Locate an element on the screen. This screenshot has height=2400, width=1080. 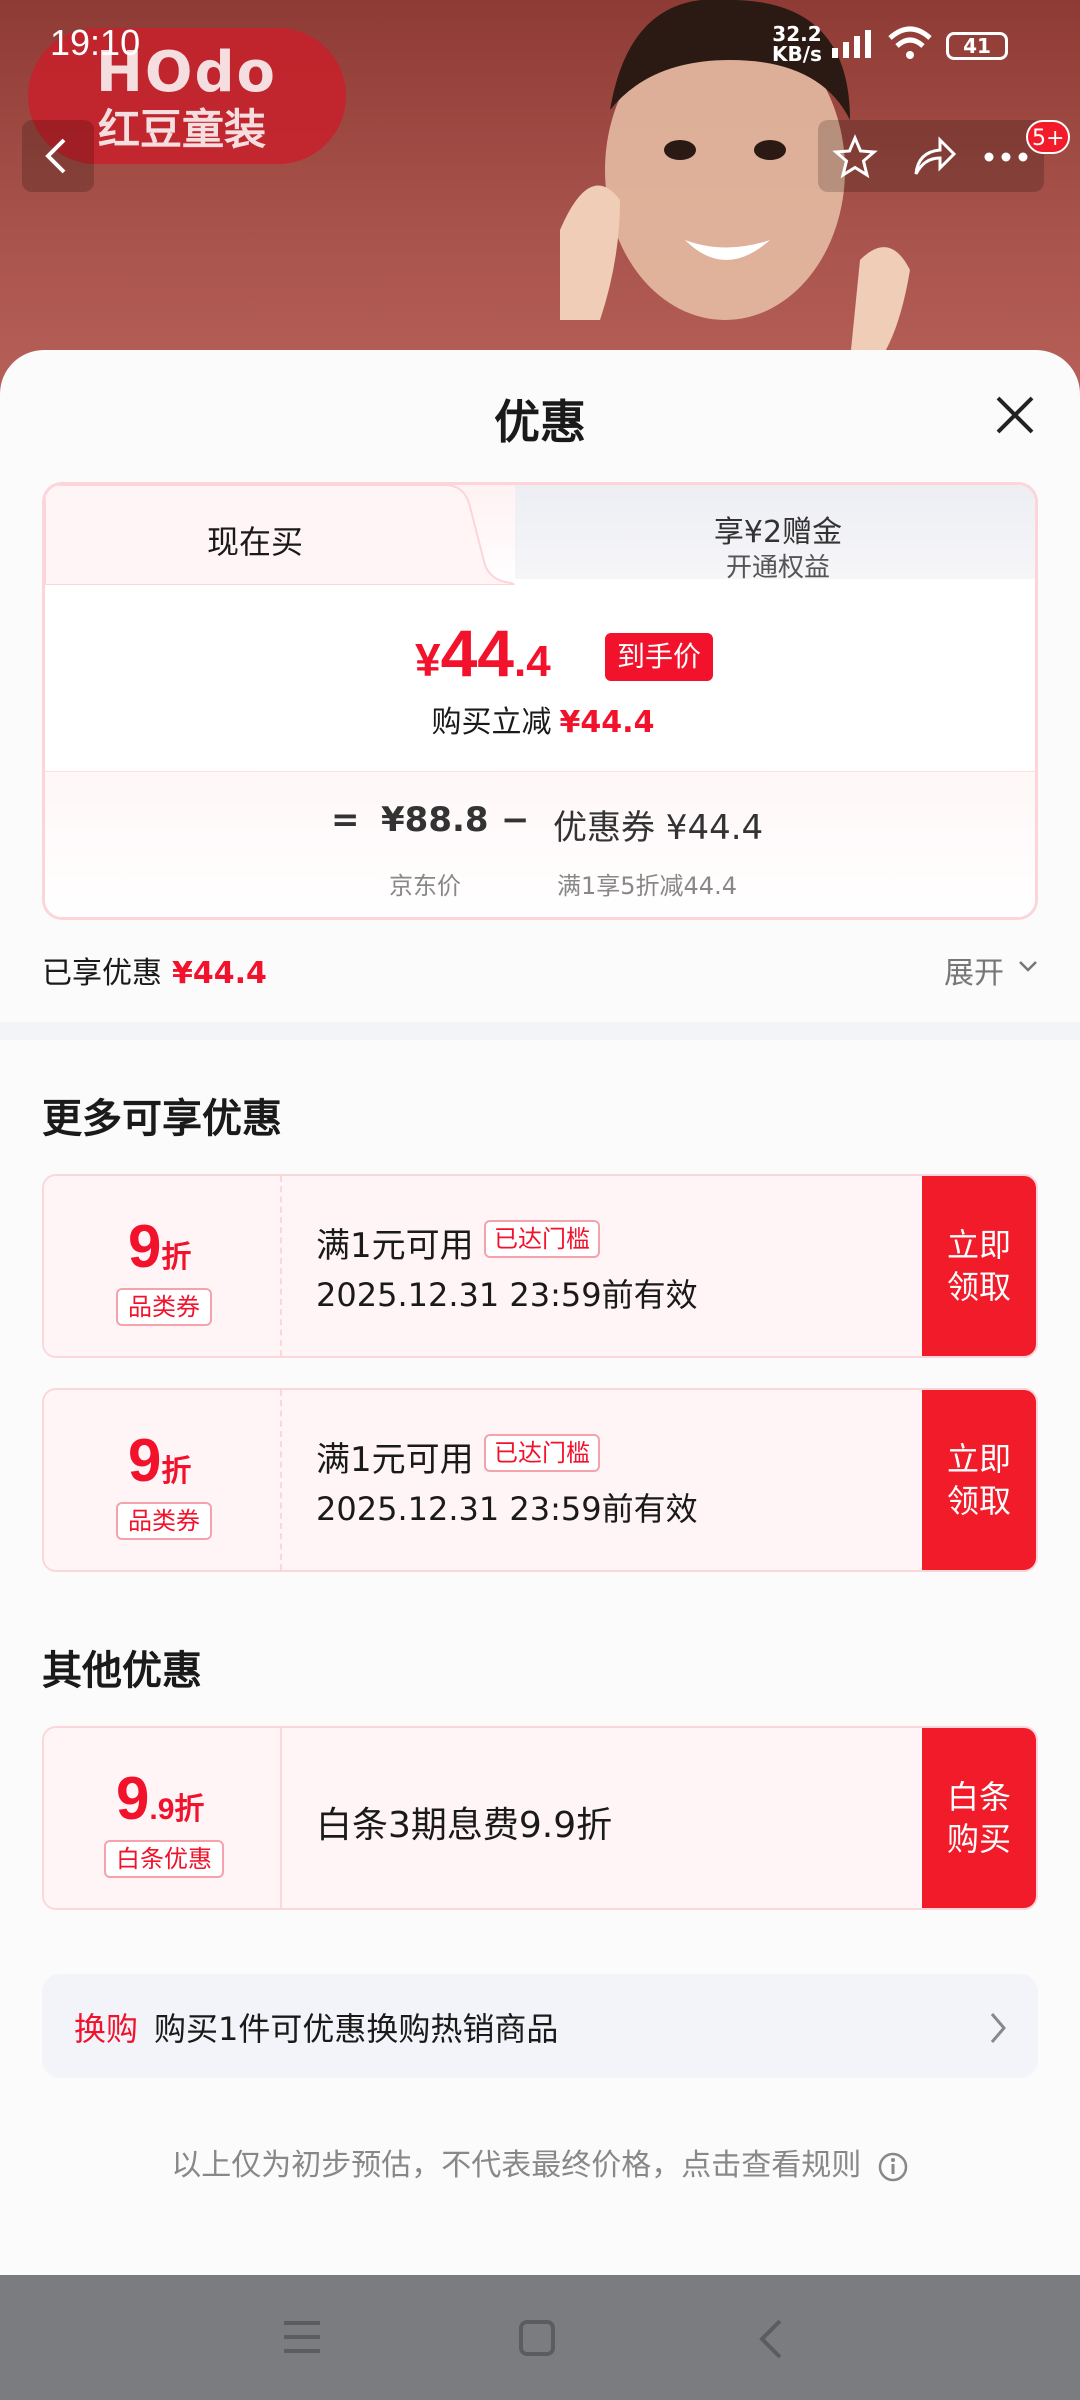
tab-bonus-label: 享¥2赠金 is located at coordinates (778, 532).